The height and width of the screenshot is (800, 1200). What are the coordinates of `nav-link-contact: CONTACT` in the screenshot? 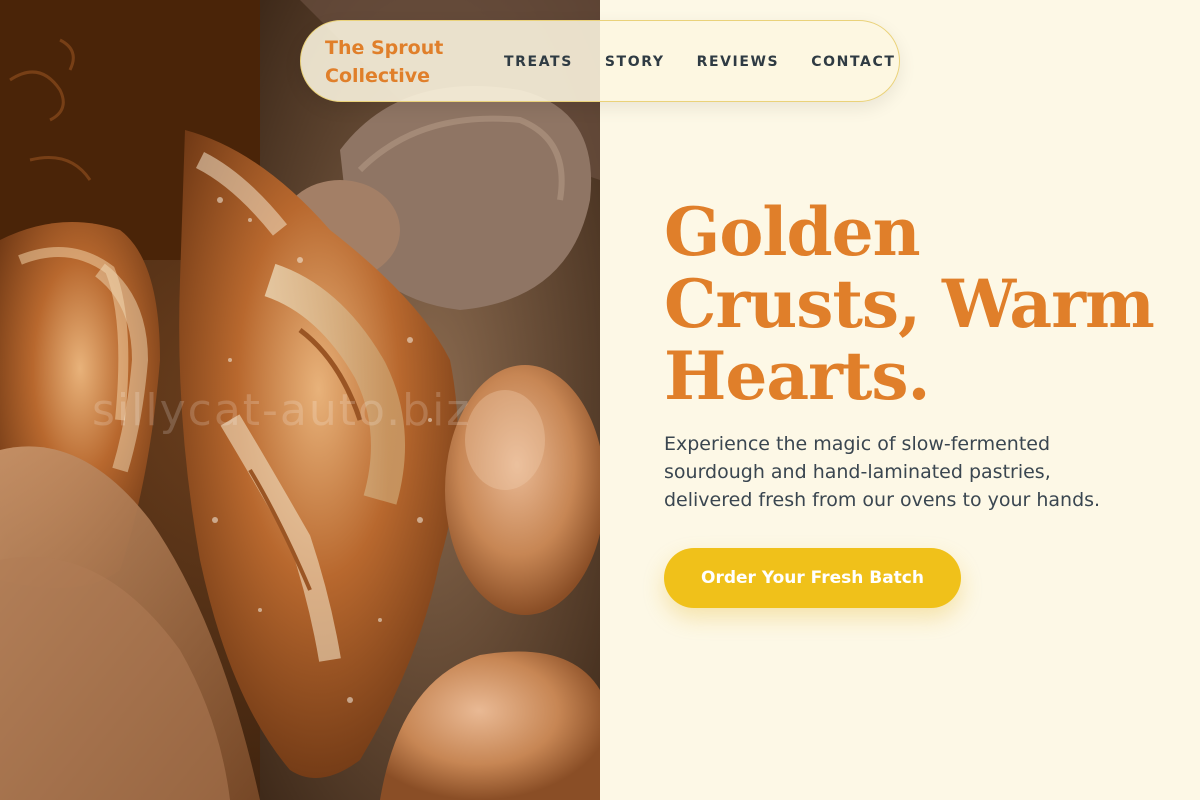 It's located at (853, 62).